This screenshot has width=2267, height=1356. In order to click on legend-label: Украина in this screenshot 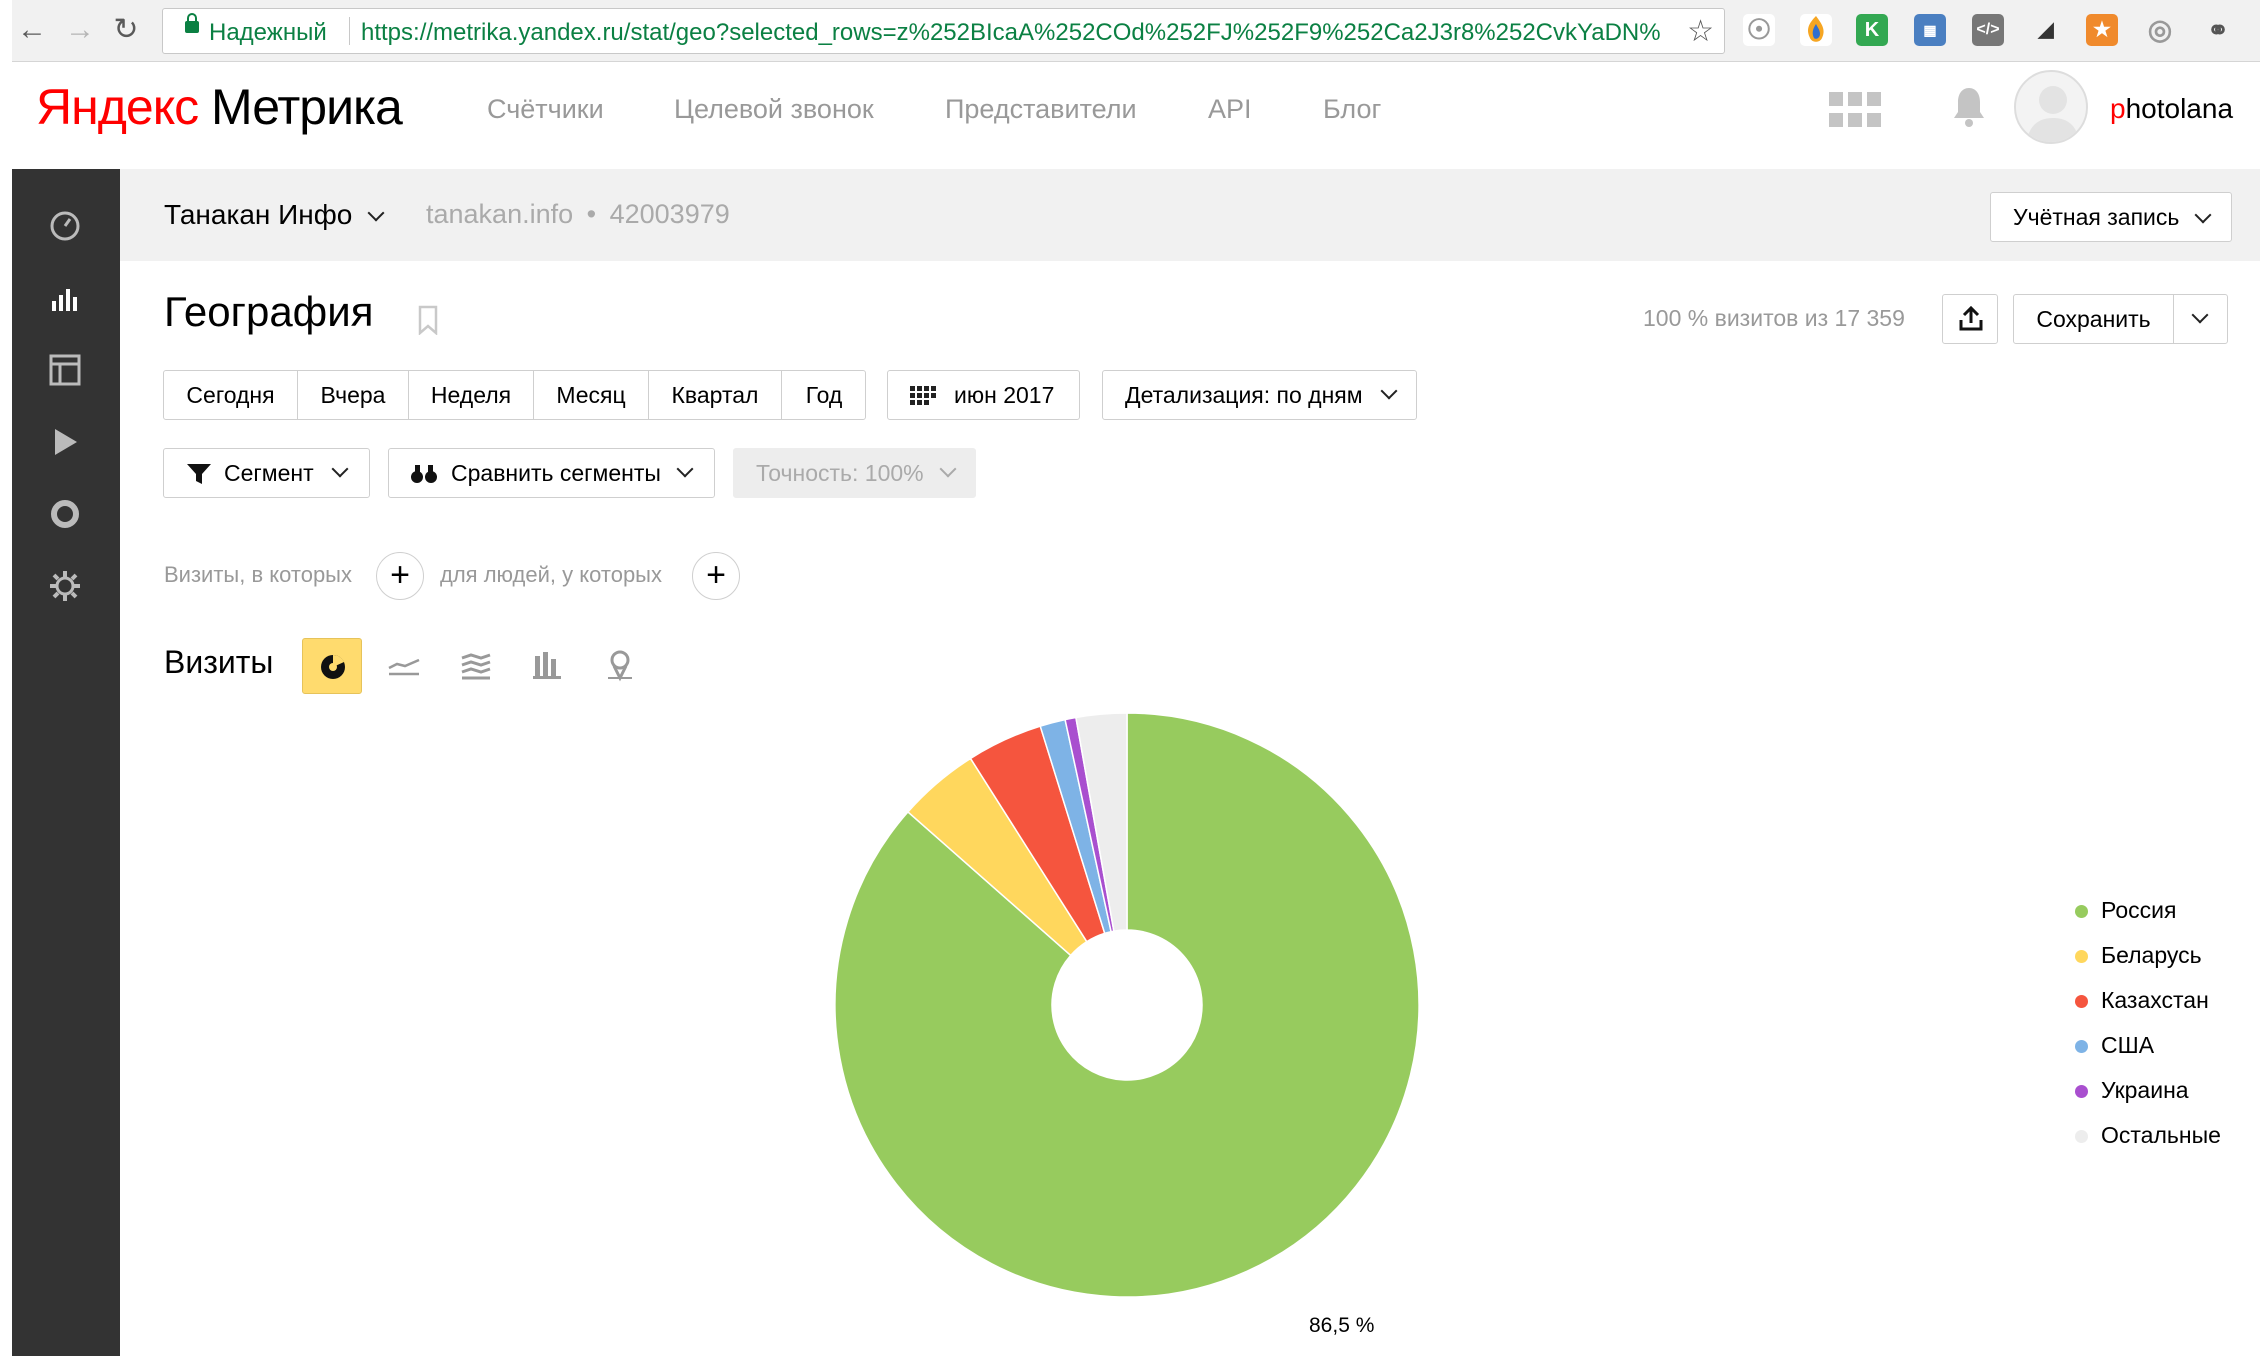, I will do `click(2145, 1090)`.